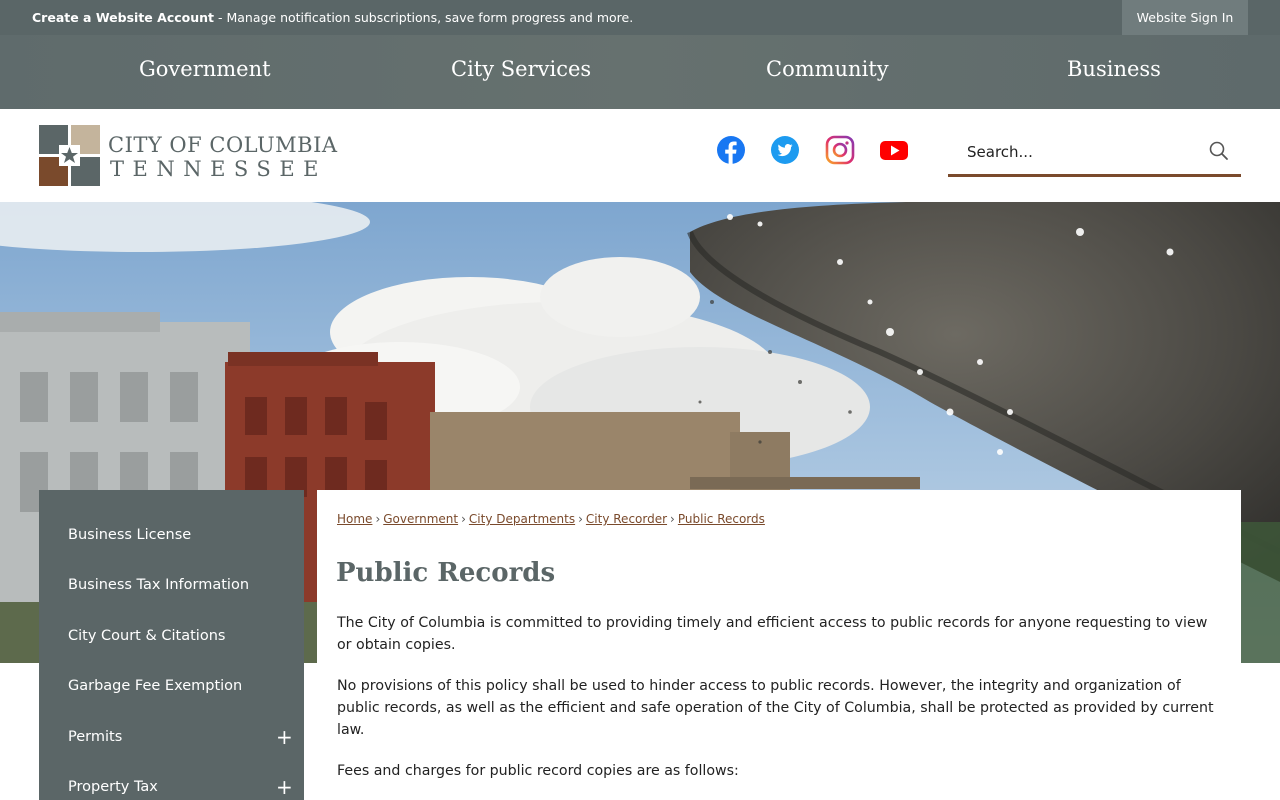 The image size is (1280, 800). What do you see at coordinates (1073, 152) in the screenshot?
I see `search-input` at bounding box center [1073, 152].